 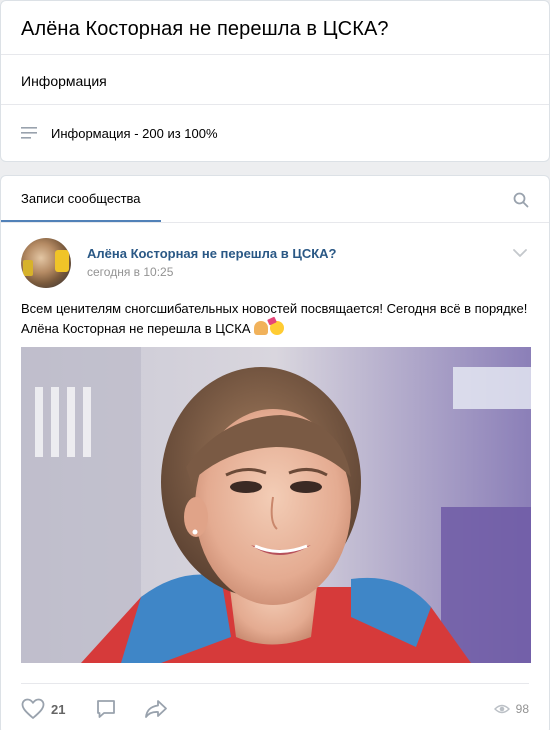 What do you see at coordinates (276, 328) in the screenshot?
I see `partying-face-icon` at bounding box center [276, 328].